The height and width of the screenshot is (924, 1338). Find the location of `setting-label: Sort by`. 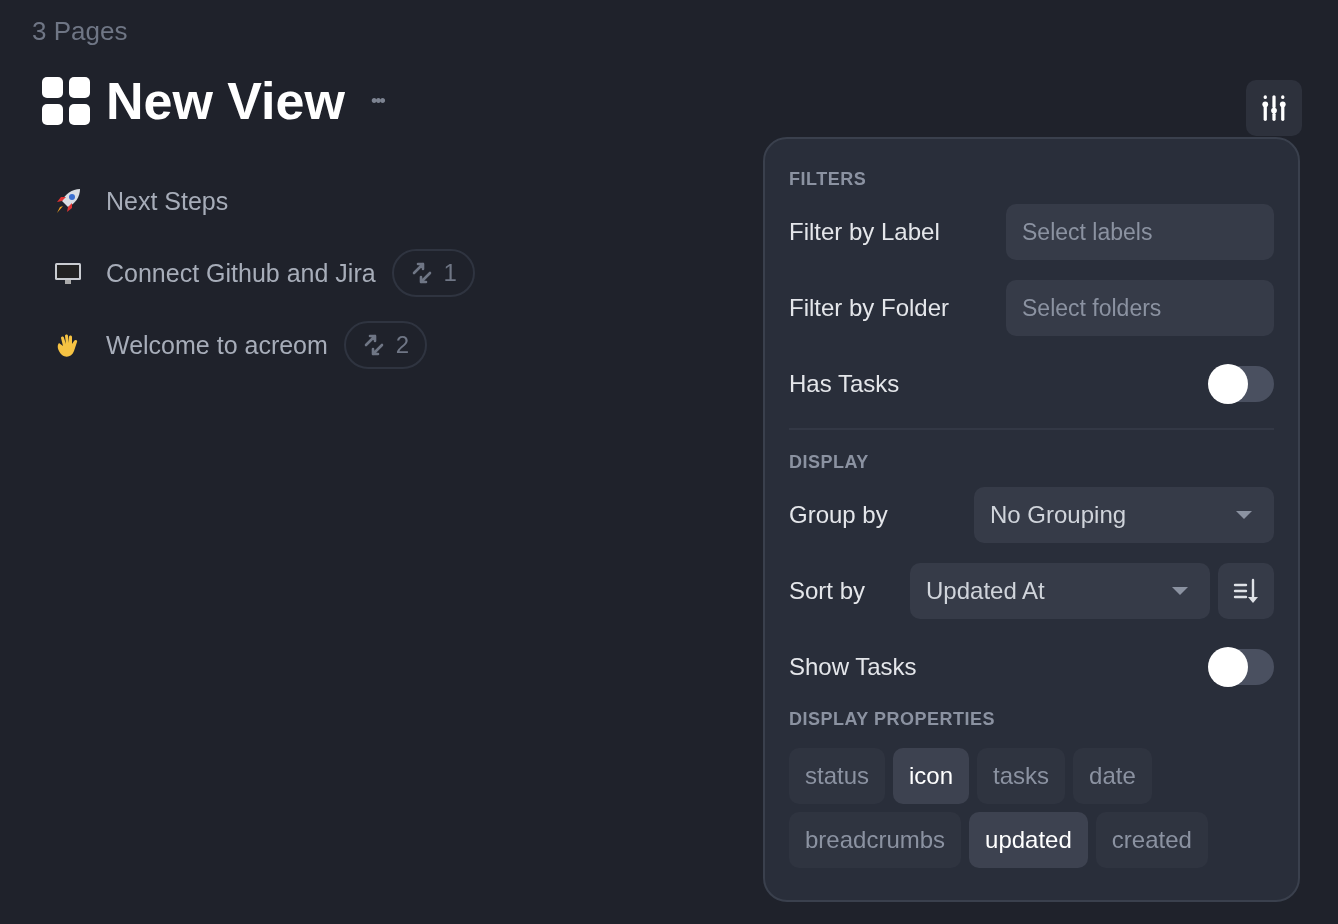

setting-label: Sort by is located at coordinates (827, 591).